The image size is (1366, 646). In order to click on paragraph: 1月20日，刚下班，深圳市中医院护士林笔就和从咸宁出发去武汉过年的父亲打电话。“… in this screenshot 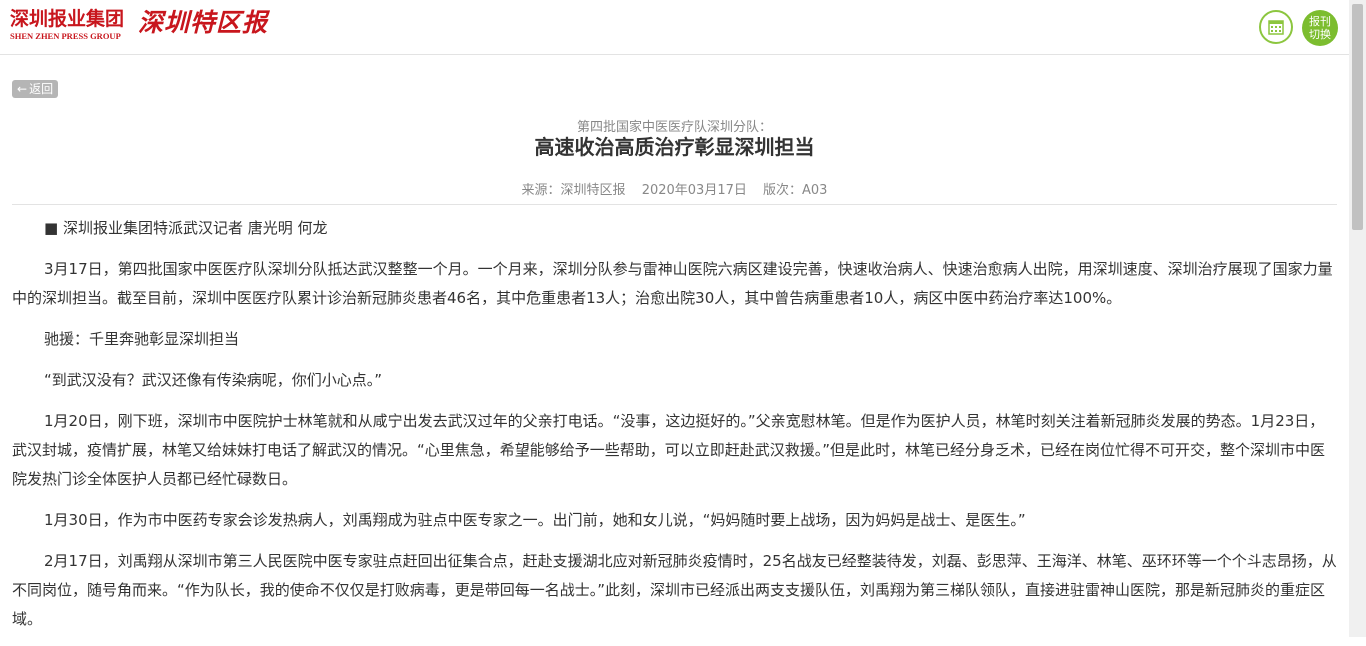, I will do `click(669, 450)`.